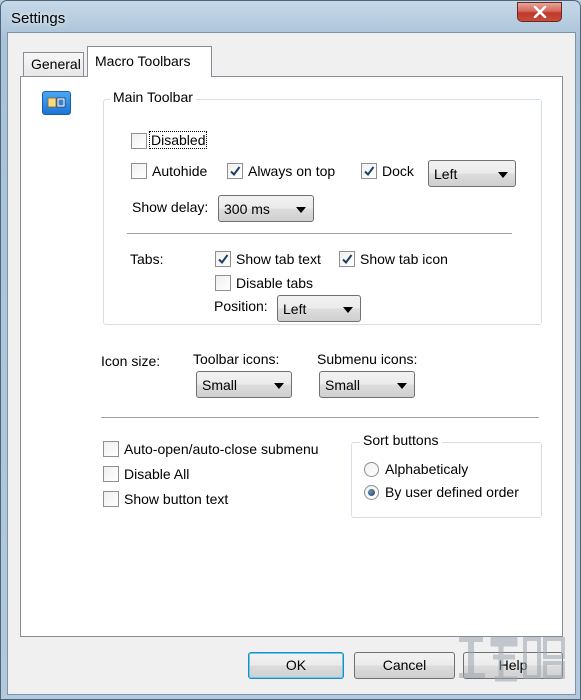 Image resolution: width=581 pixels, height=700 pixels. I want to click on disabled-checkbox, so click(139, 141).